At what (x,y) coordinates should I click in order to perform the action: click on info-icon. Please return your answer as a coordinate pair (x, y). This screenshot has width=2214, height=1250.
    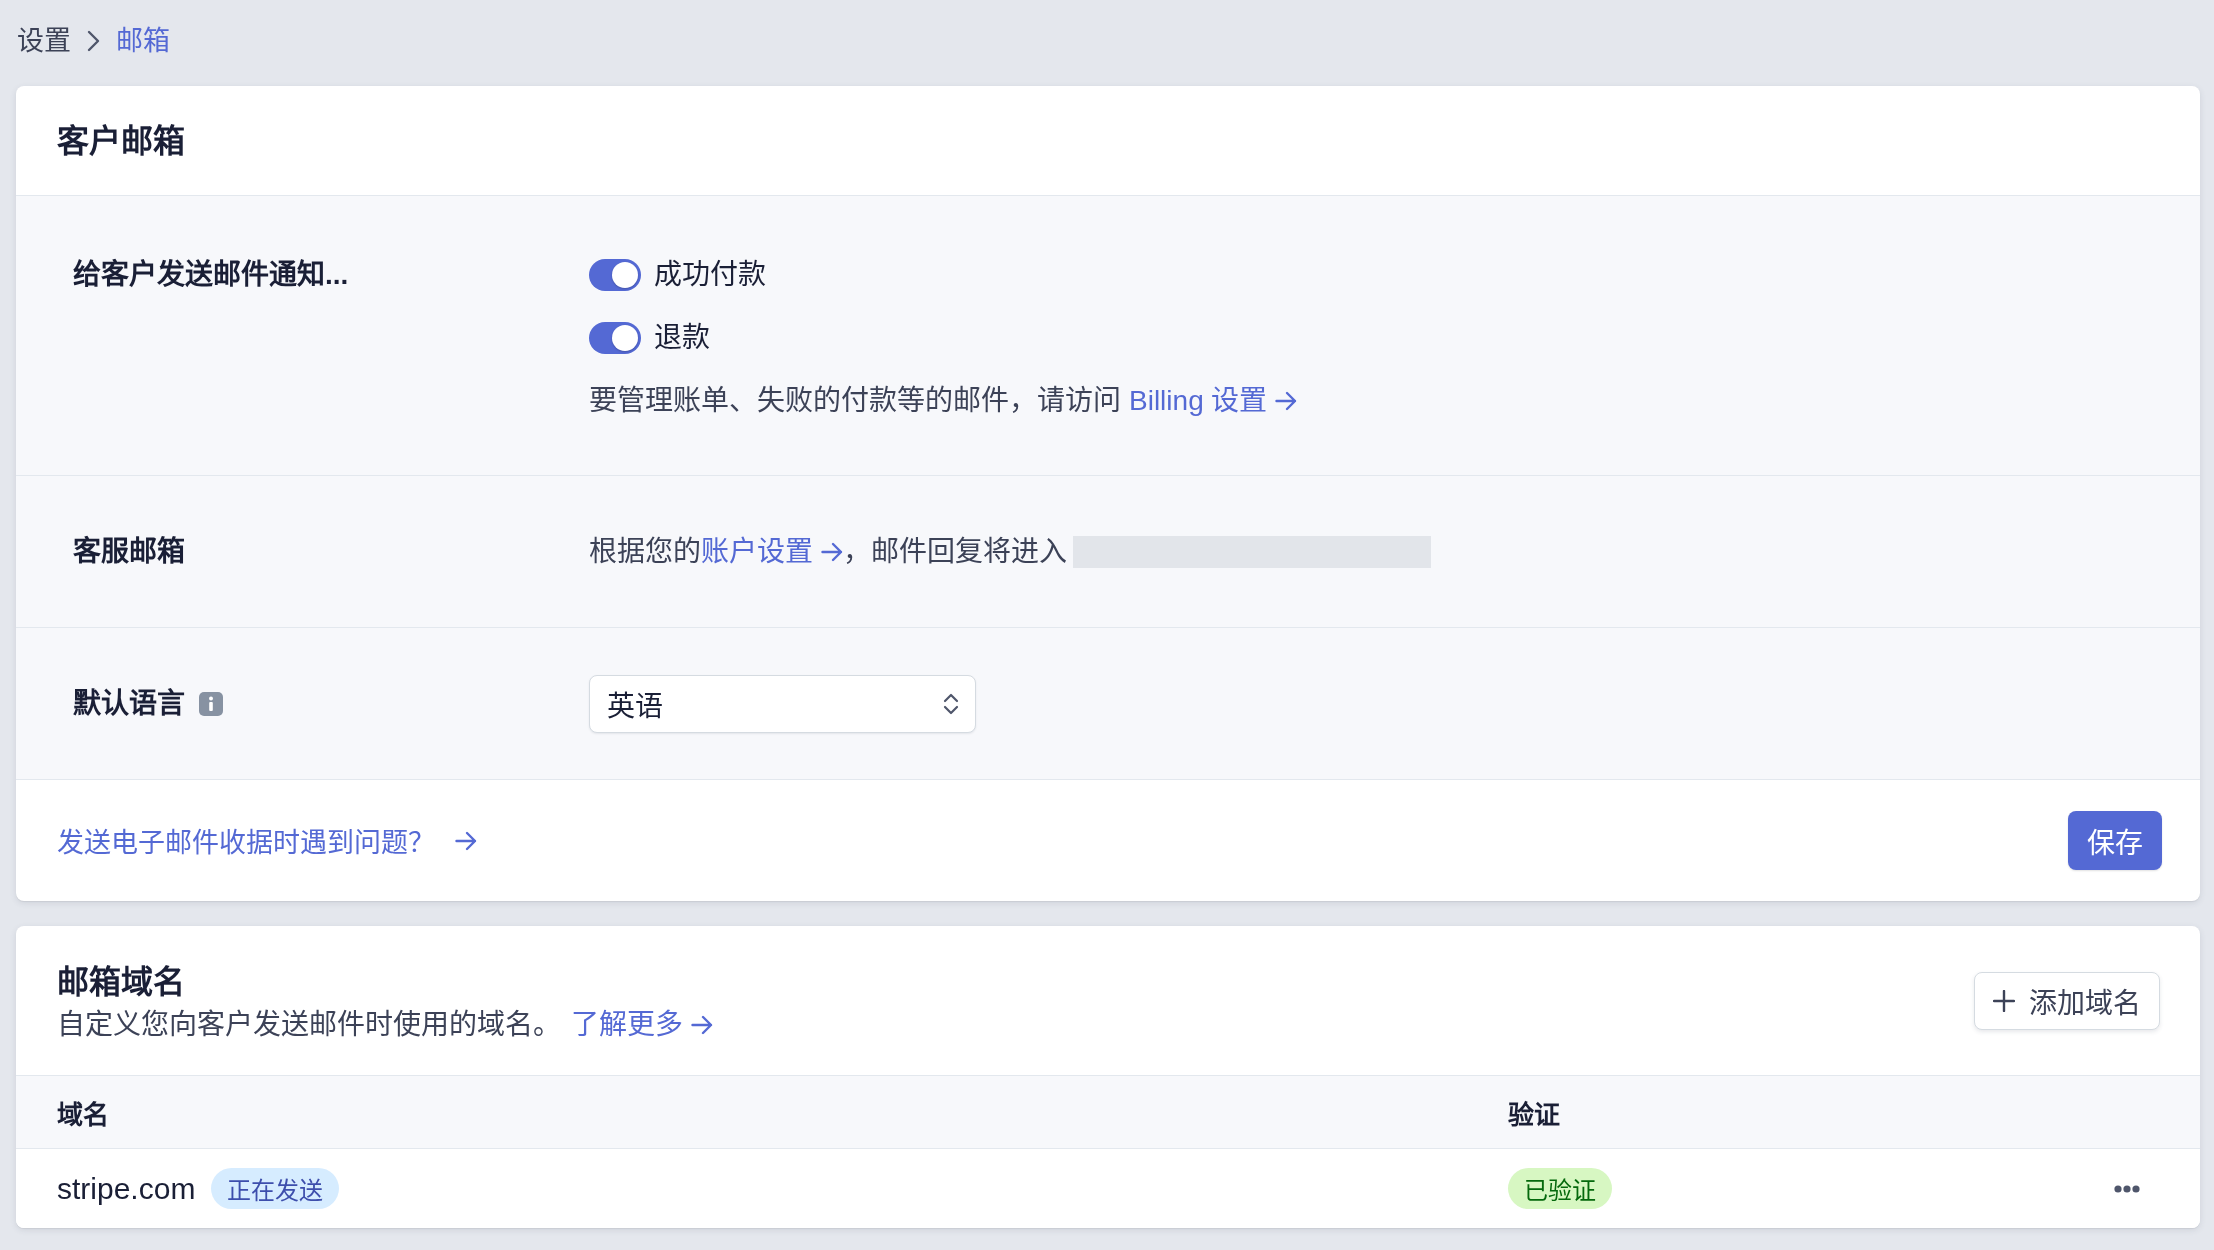
    Looking at the image, I should click on (211, 703).